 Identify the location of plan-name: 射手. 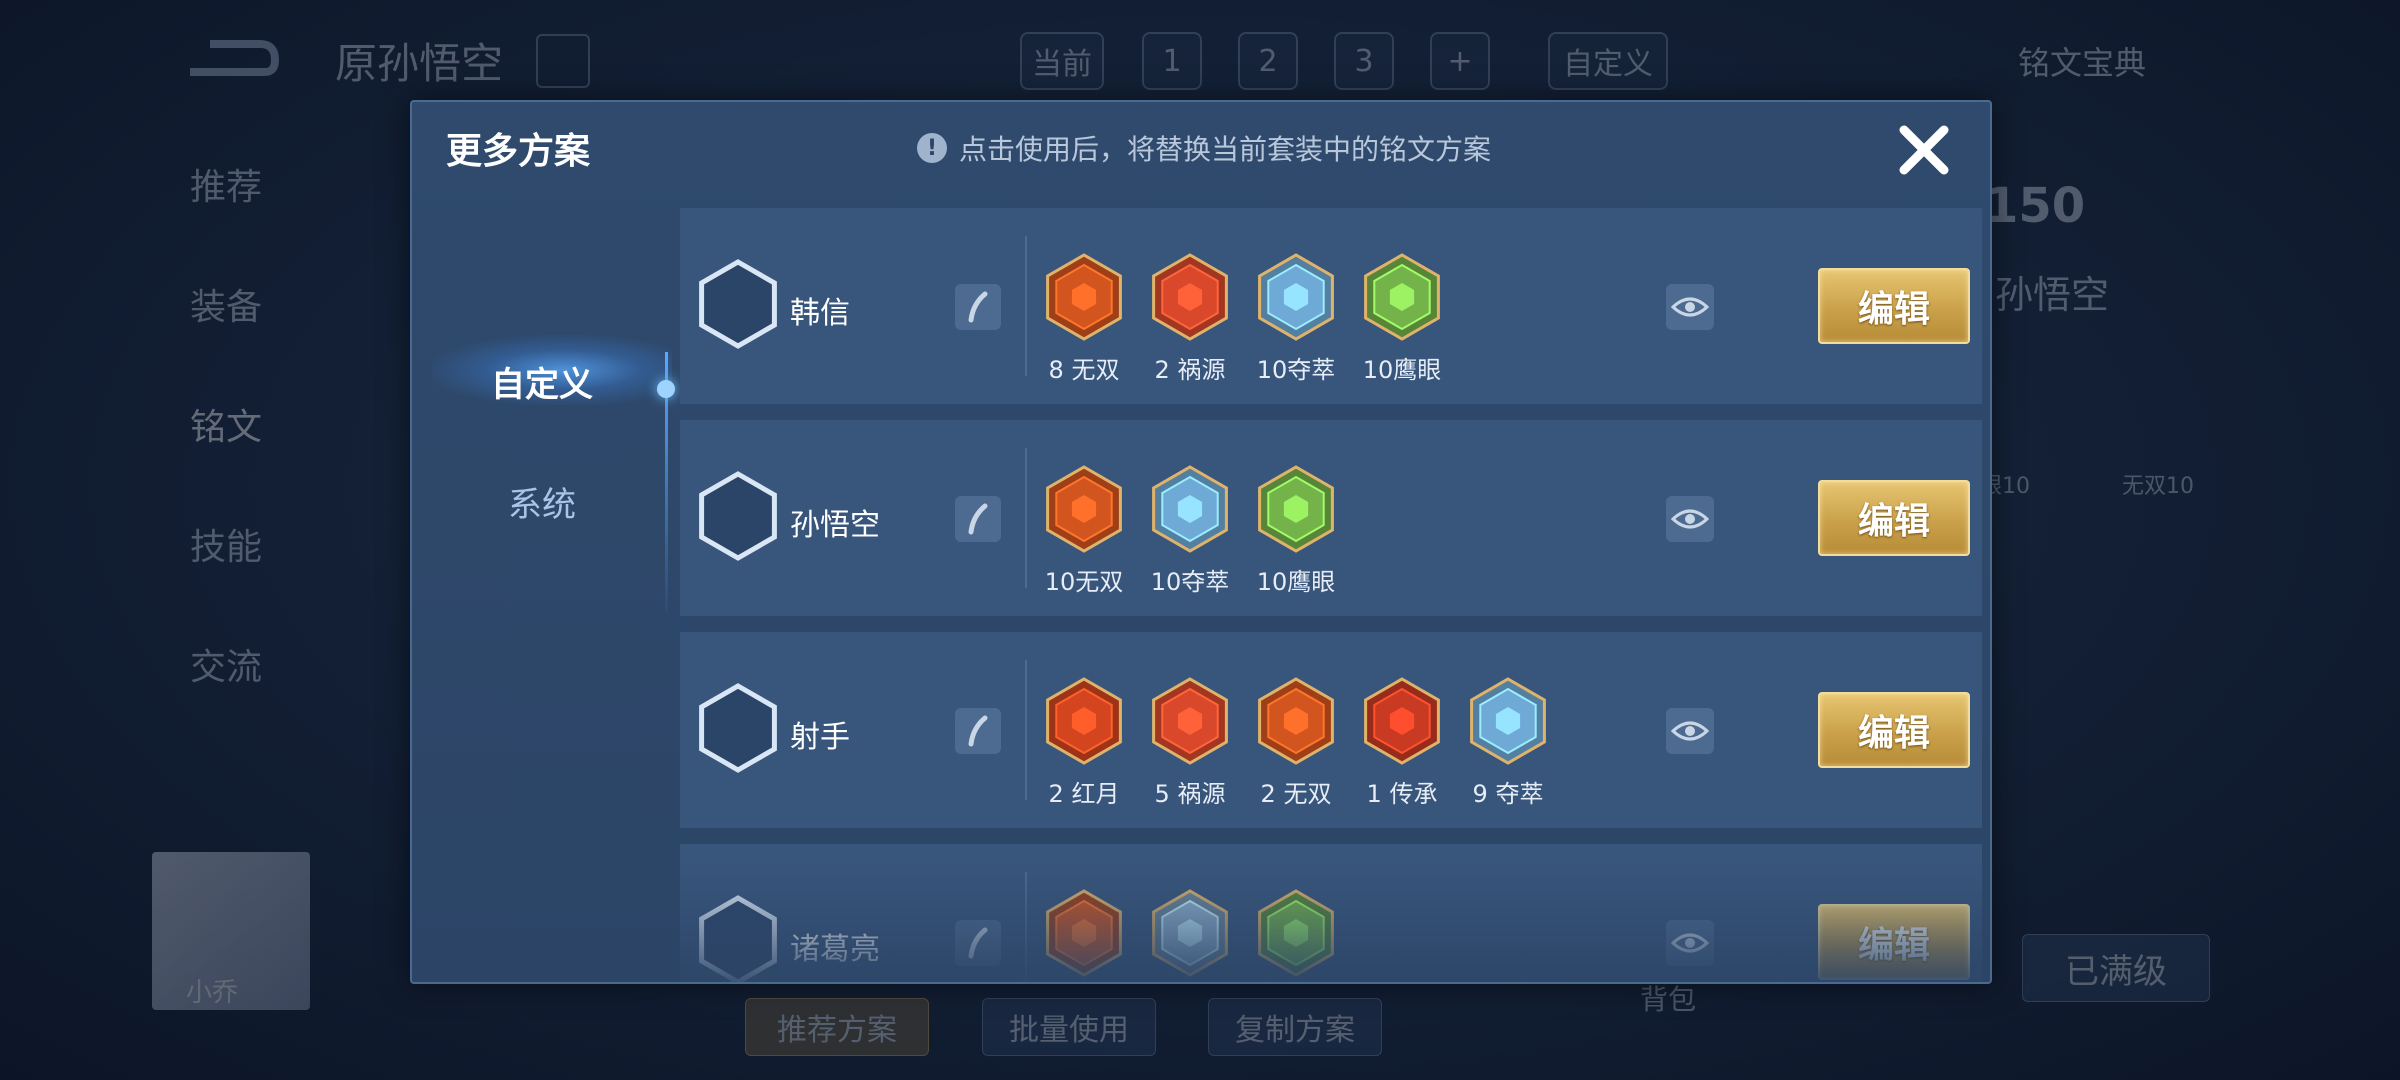
(820, 737).